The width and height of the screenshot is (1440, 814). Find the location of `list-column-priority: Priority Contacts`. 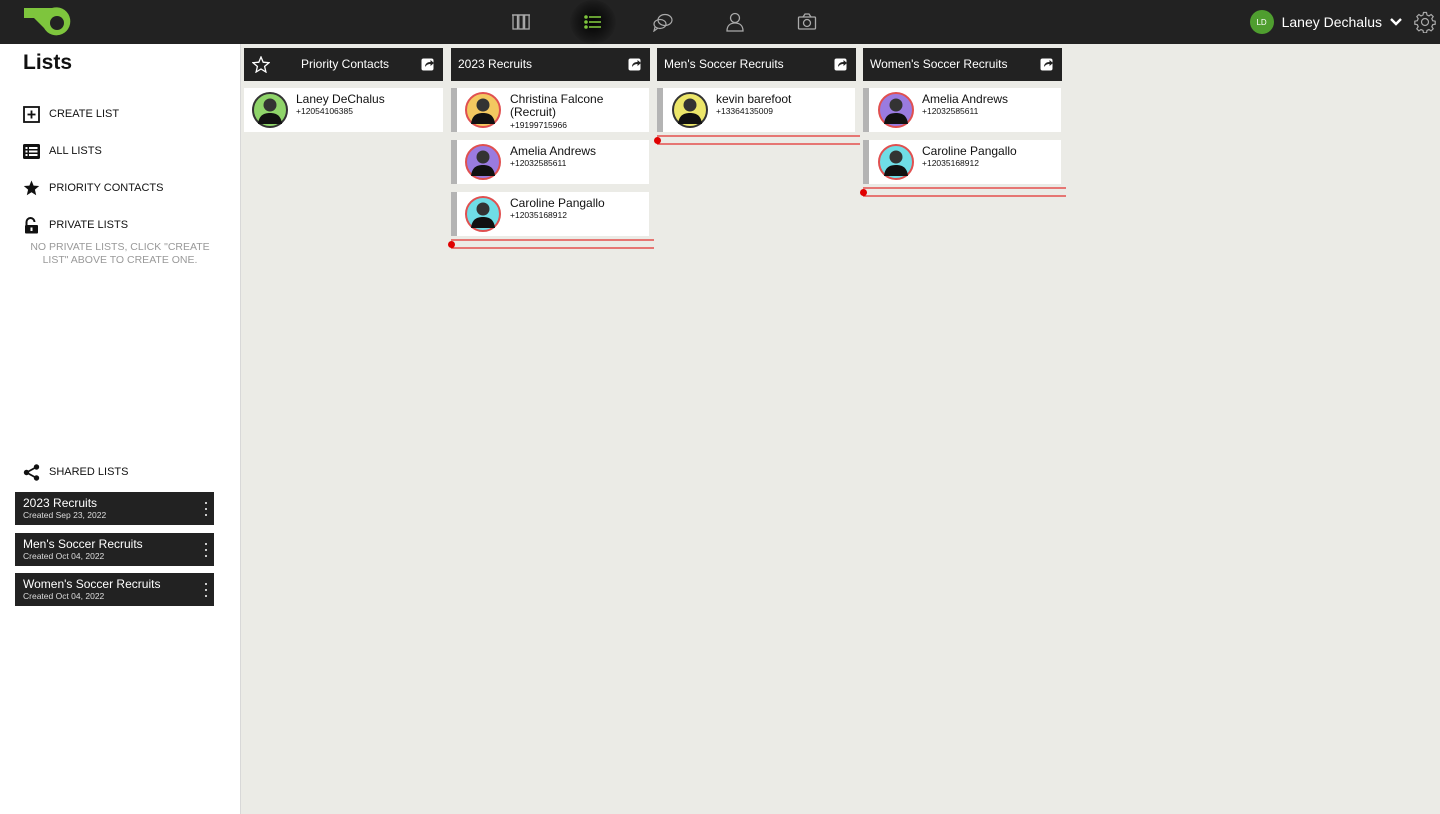

list-column-priority: Priority Contacts is located at coordinates (343, 64).